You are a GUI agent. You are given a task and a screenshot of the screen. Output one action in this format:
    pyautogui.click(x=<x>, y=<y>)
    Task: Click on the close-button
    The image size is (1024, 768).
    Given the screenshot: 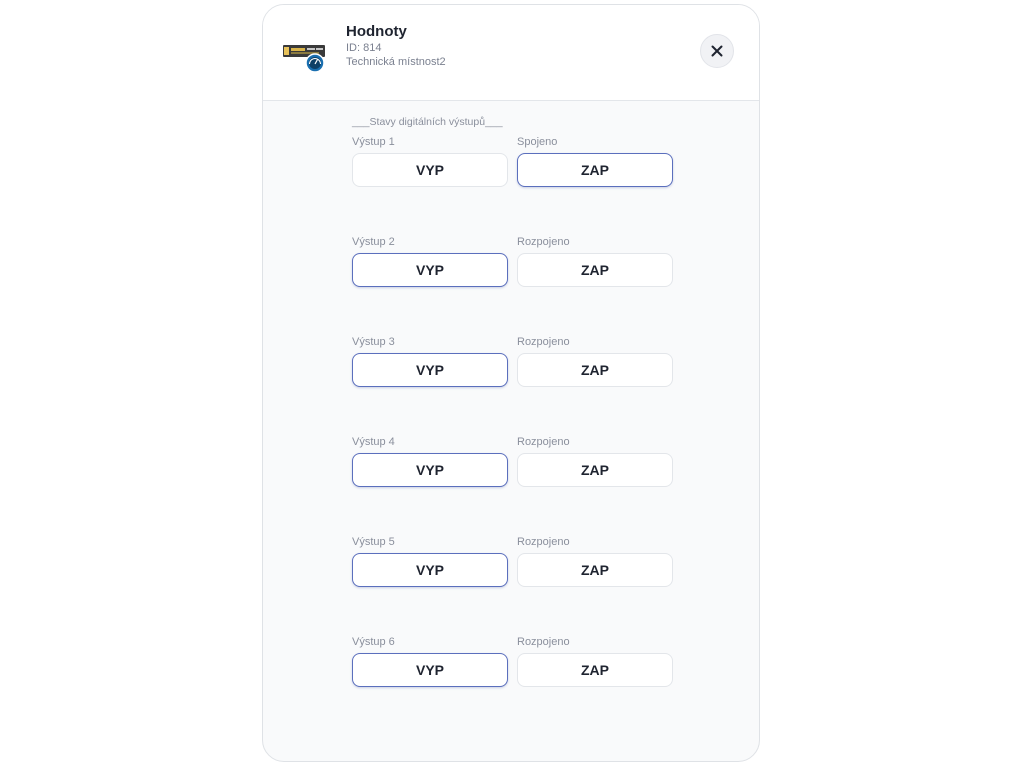 What is the action you would take?
    pyautogui.click(x=717, y=51)
    